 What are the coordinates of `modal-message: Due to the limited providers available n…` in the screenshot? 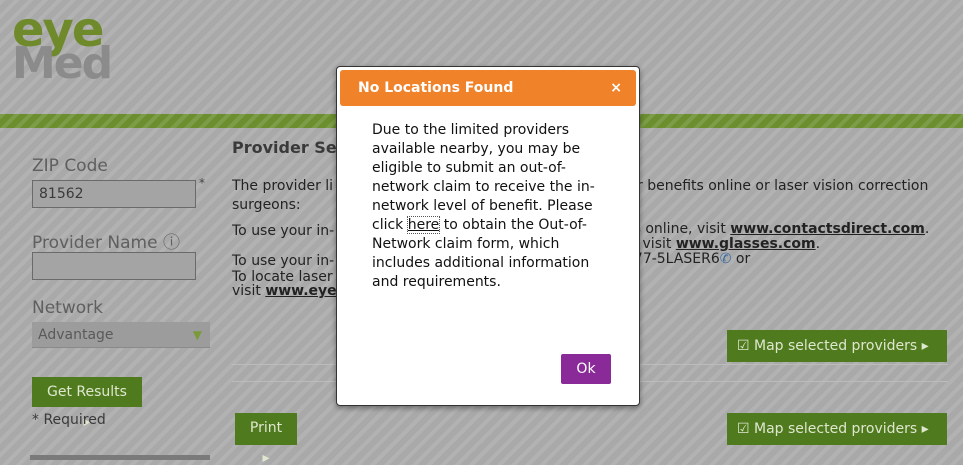 It's located at (483, 206).